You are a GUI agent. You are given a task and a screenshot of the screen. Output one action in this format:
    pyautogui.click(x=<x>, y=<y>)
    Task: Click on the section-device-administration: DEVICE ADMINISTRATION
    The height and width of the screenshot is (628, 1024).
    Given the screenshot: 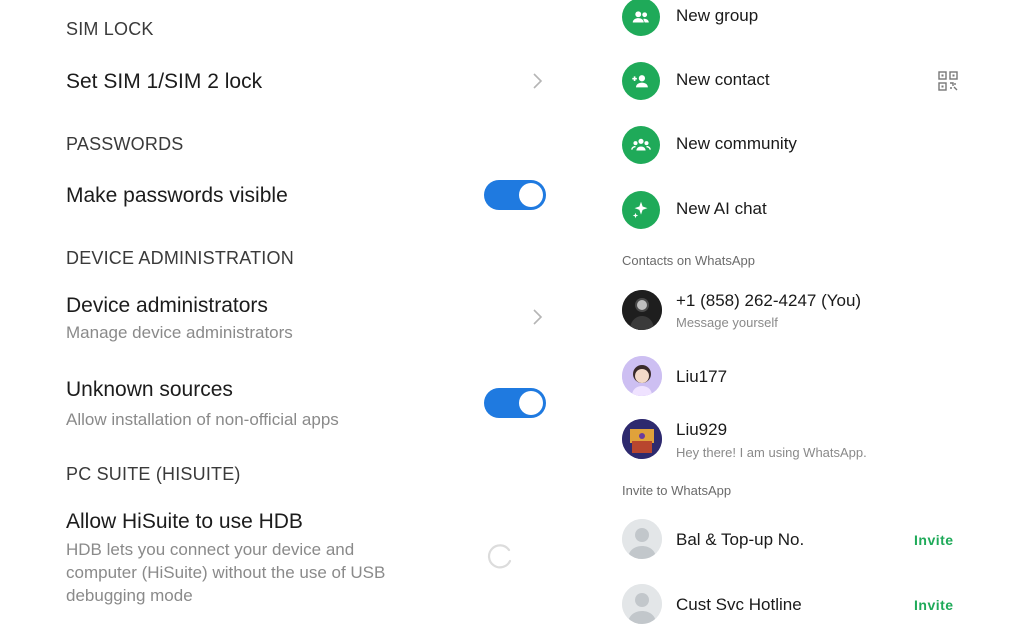 What is the action you would take?
    pyautogui.click(x=180, y=258)
    